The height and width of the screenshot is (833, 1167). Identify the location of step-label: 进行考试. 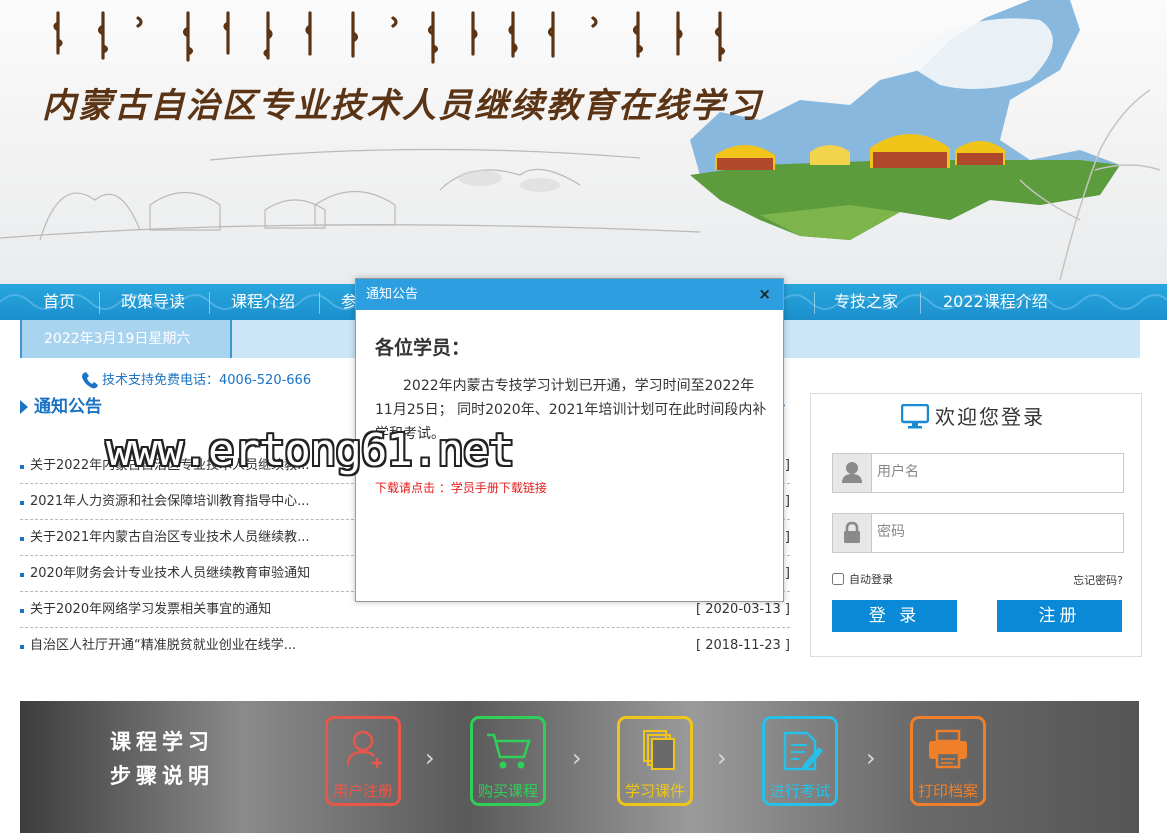
(799, 791).